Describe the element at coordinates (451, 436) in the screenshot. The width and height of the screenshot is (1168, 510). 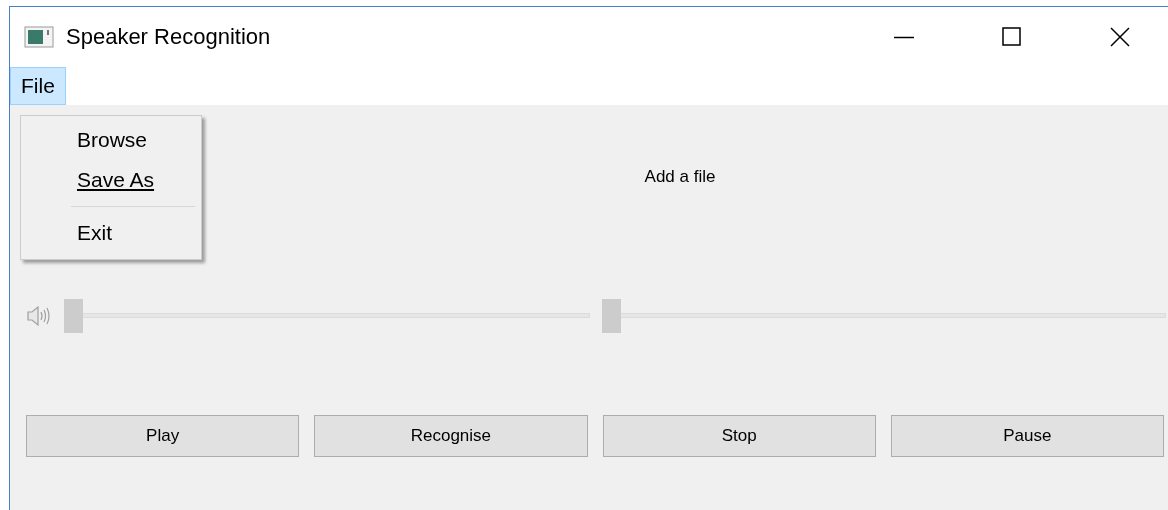
I see `action-button: Recognise` at that location.